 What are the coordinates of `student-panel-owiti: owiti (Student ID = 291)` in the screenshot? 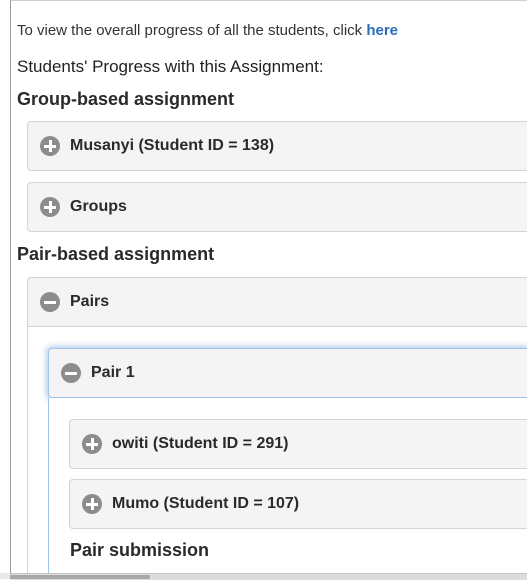 It's located at (298, 444).